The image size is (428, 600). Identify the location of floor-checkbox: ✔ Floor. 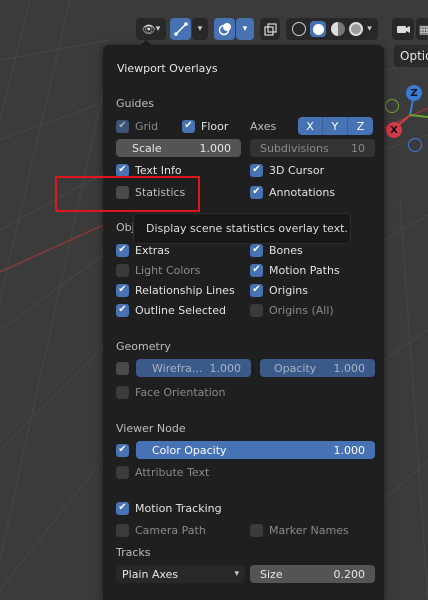
(205, 126).